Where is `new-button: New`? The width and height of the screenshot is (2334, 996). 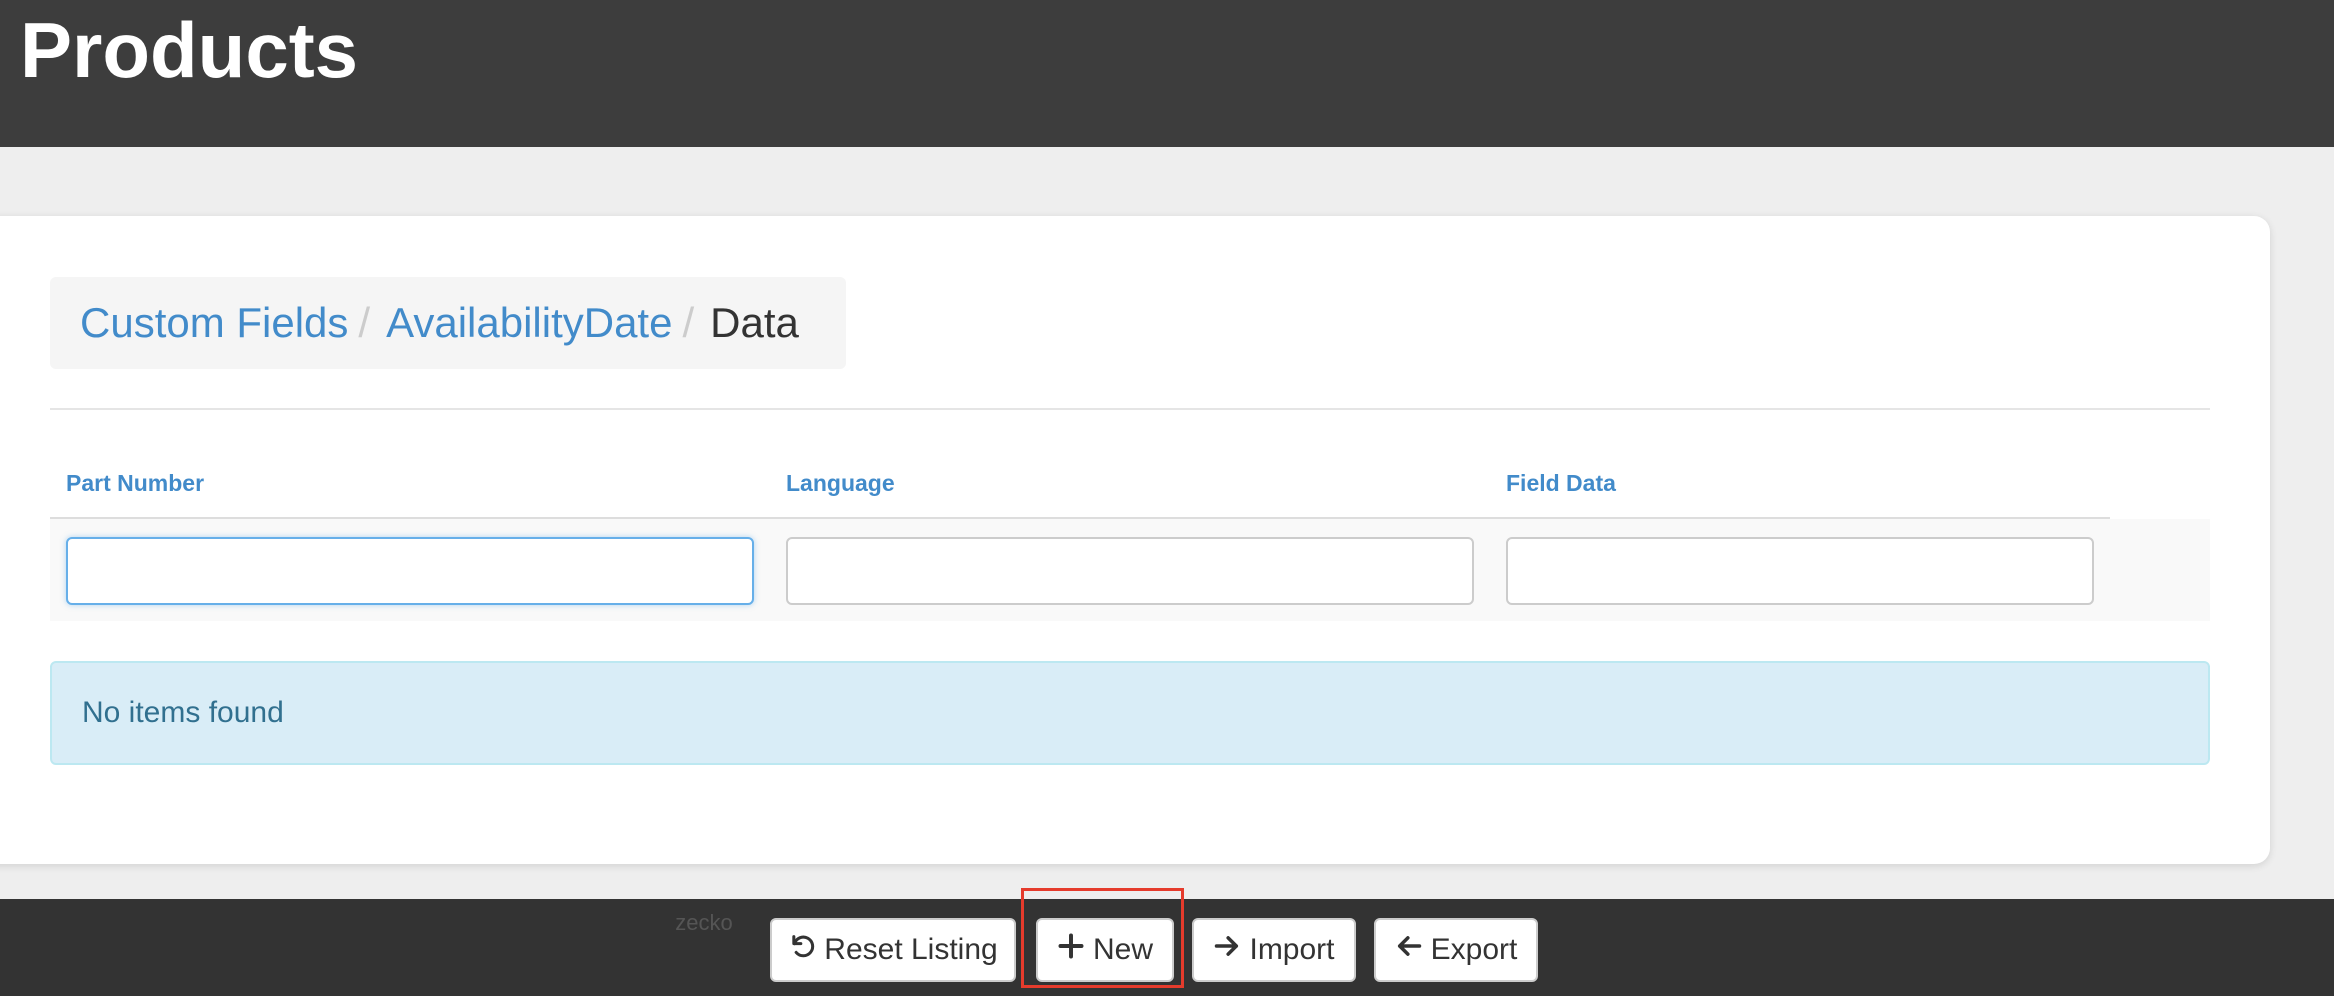
new-button: New is located at coordinates (1105, 950).